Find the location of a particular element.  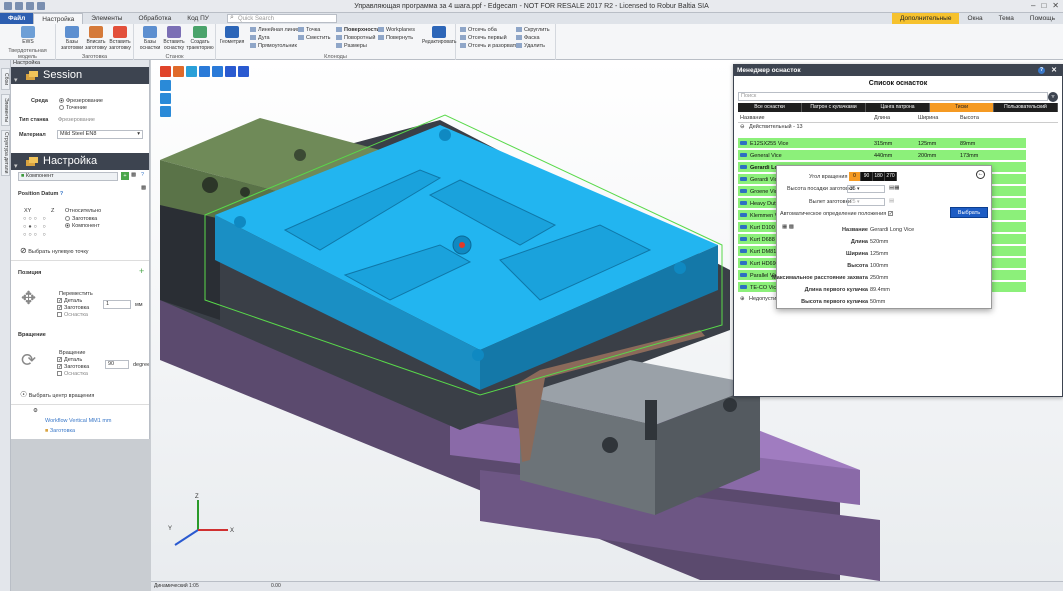

material-select: Mild Steel EN8 ▾ is located at coordinates (100, 134).